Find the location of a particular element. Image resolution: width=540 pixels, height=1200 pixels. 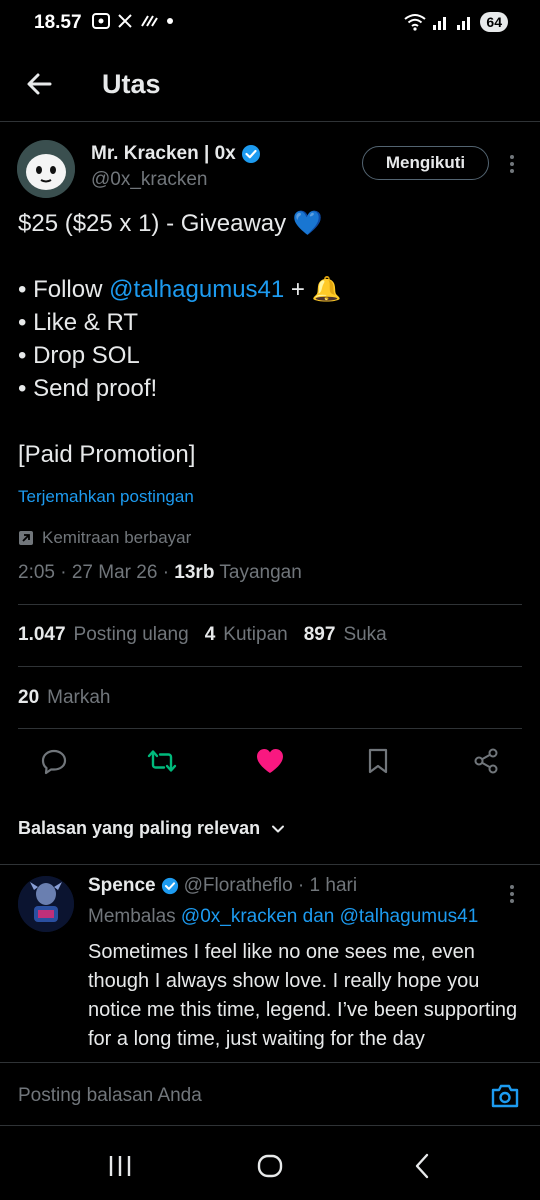

likes-count: 897 is located at coordinates (319, 634).